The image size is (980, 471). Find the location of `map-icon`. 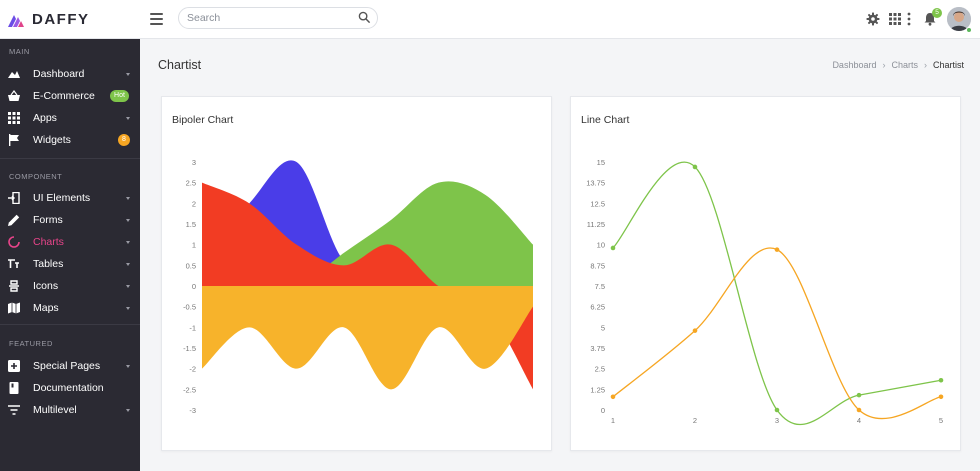

map-icon is located at coordinates (14, 308).